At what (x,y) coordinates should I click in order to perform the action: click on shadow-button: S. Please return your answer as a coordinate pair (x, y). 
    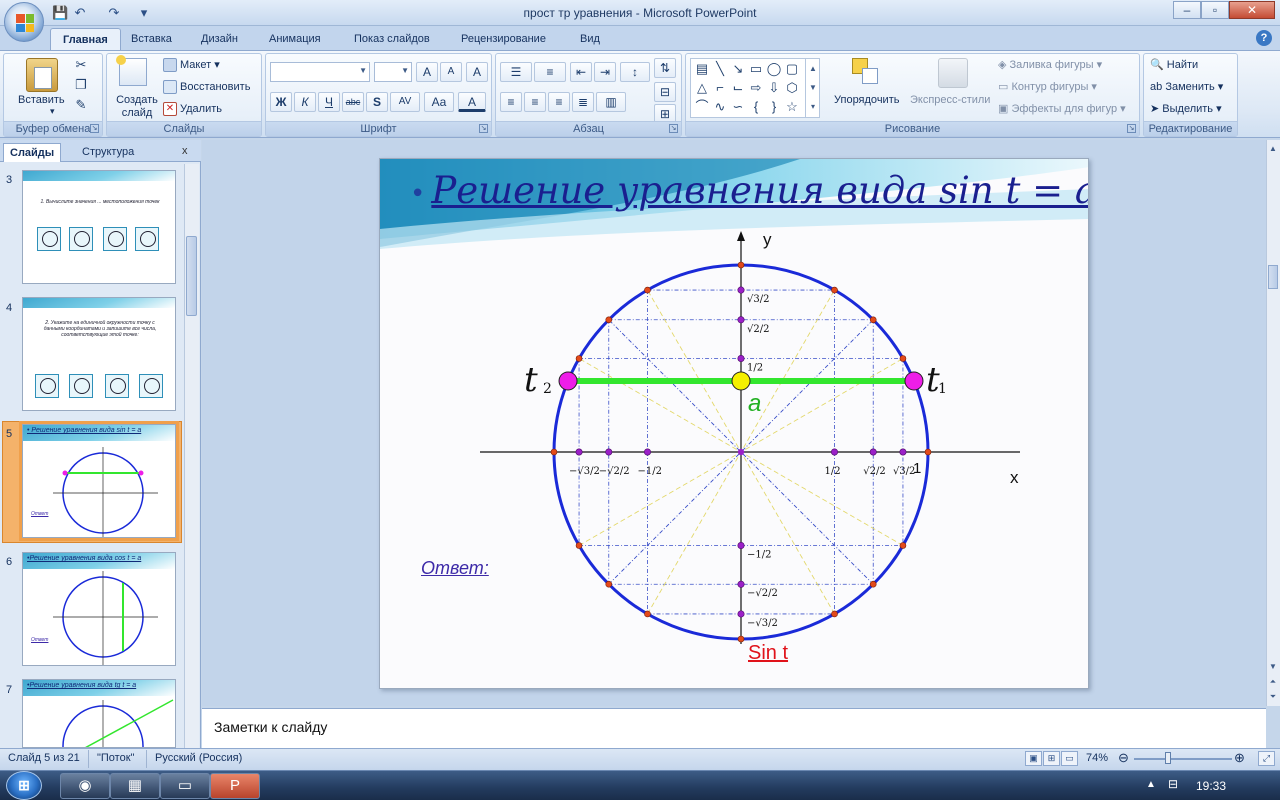
    Looking at the image, I should click on (377, 102).